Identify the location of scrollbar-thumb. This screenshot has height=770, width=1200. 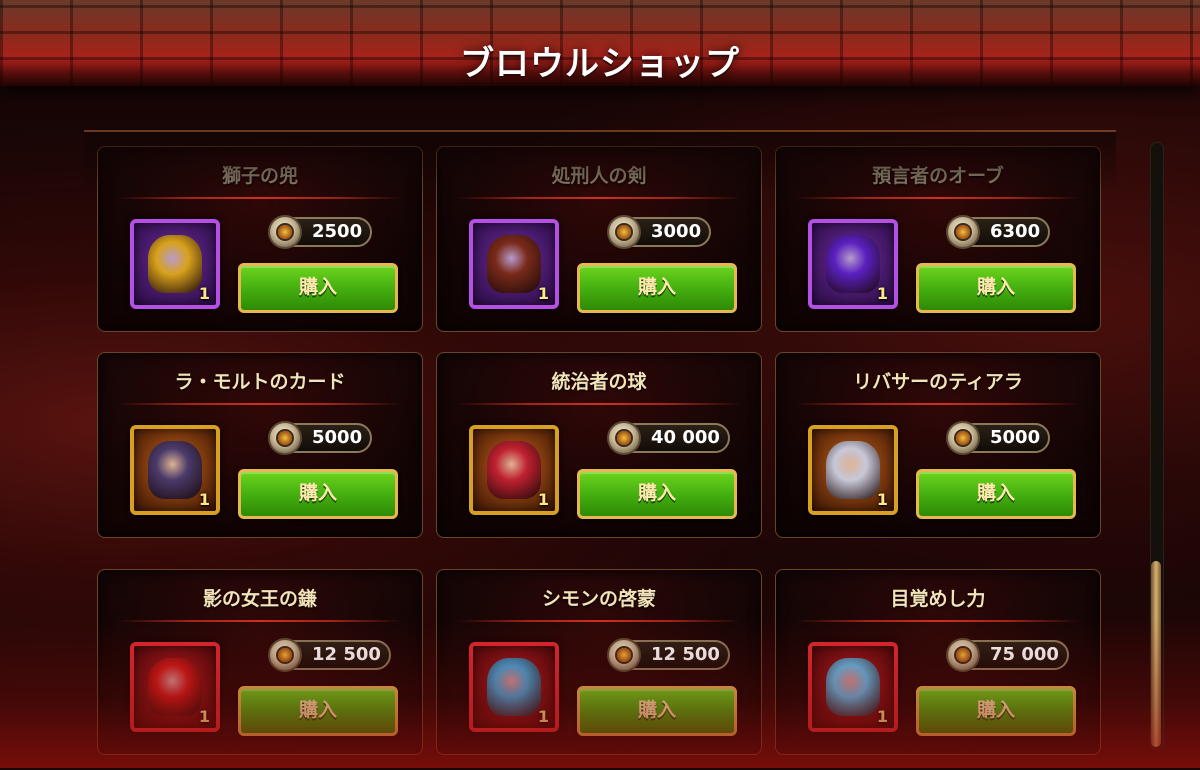
(1156, 654).